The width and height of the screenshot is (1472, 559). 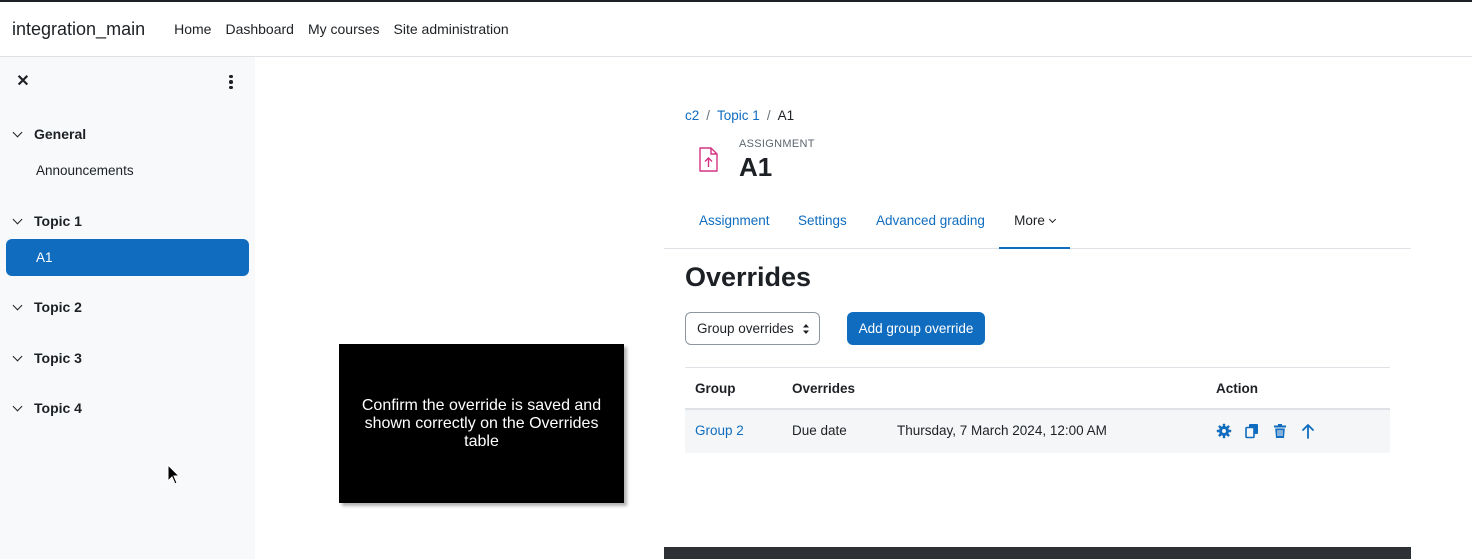 I want to click on cell-group: Group 2, so click(x=719, y=430).